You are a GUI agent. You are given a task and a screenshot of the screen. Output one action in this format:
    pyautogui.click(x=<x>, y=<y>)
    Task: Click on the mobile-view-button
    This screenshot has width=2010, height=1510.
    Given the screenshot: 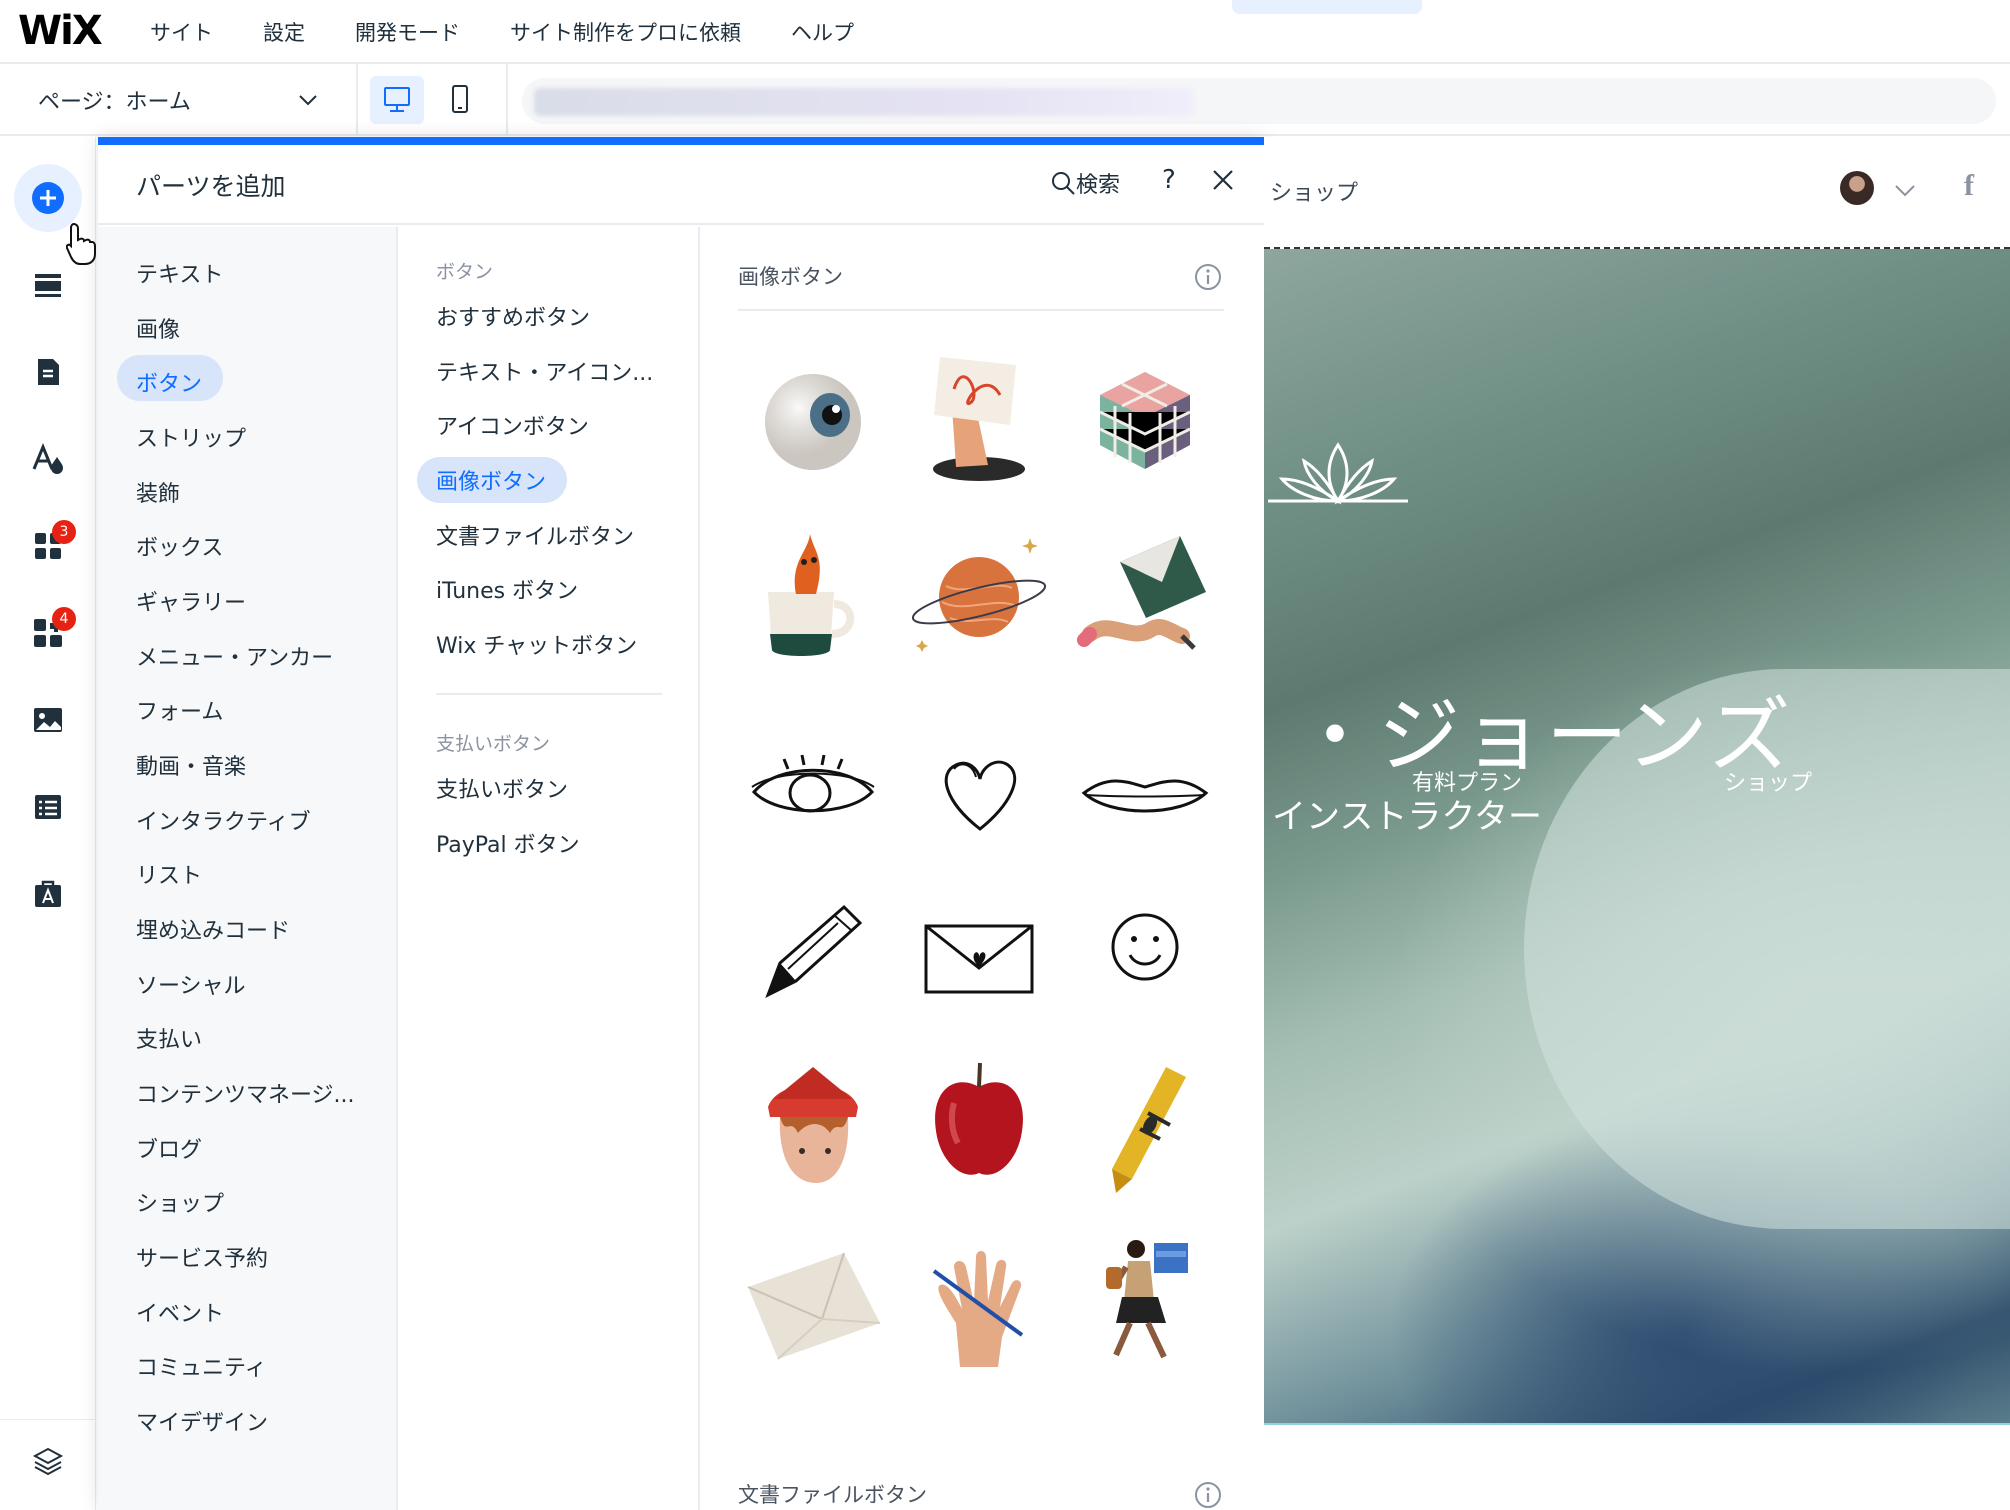 What is the action you would take?
    pyautogui.click(x=460, y=100)
    